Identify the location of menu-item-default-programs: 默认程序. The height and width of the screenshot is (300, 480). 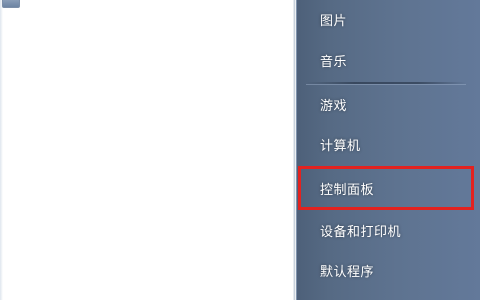
(388, 270).